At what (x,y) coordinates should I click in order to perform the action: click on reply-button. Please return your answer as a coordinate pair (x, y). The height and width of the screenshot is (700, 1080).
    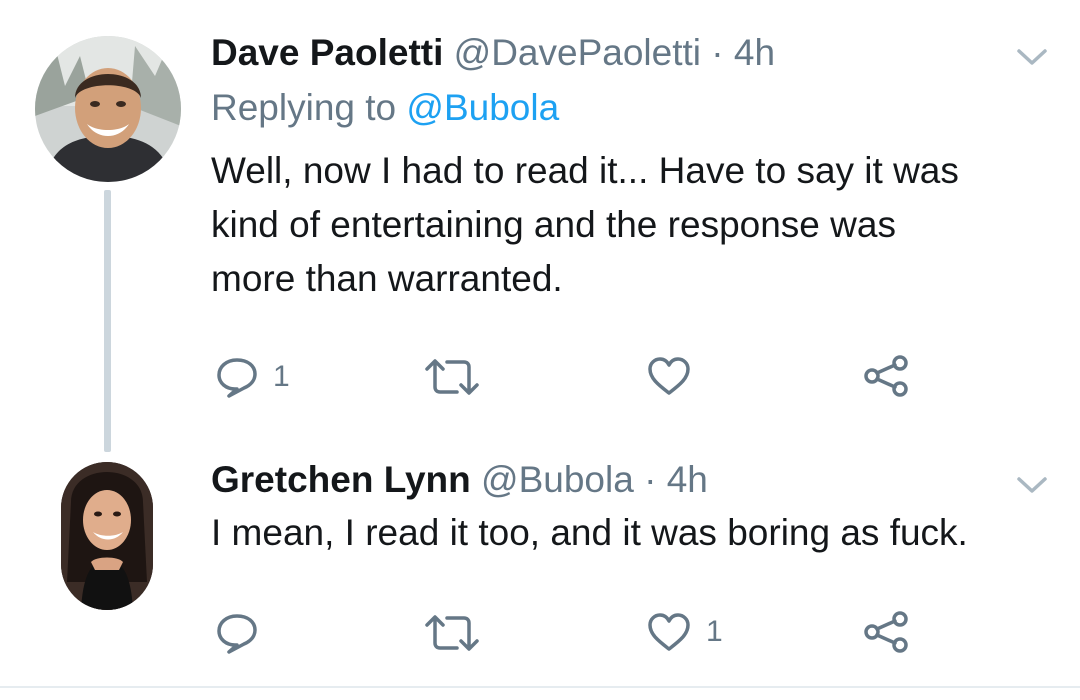
    Looking at the image, I should click on (244, 633).